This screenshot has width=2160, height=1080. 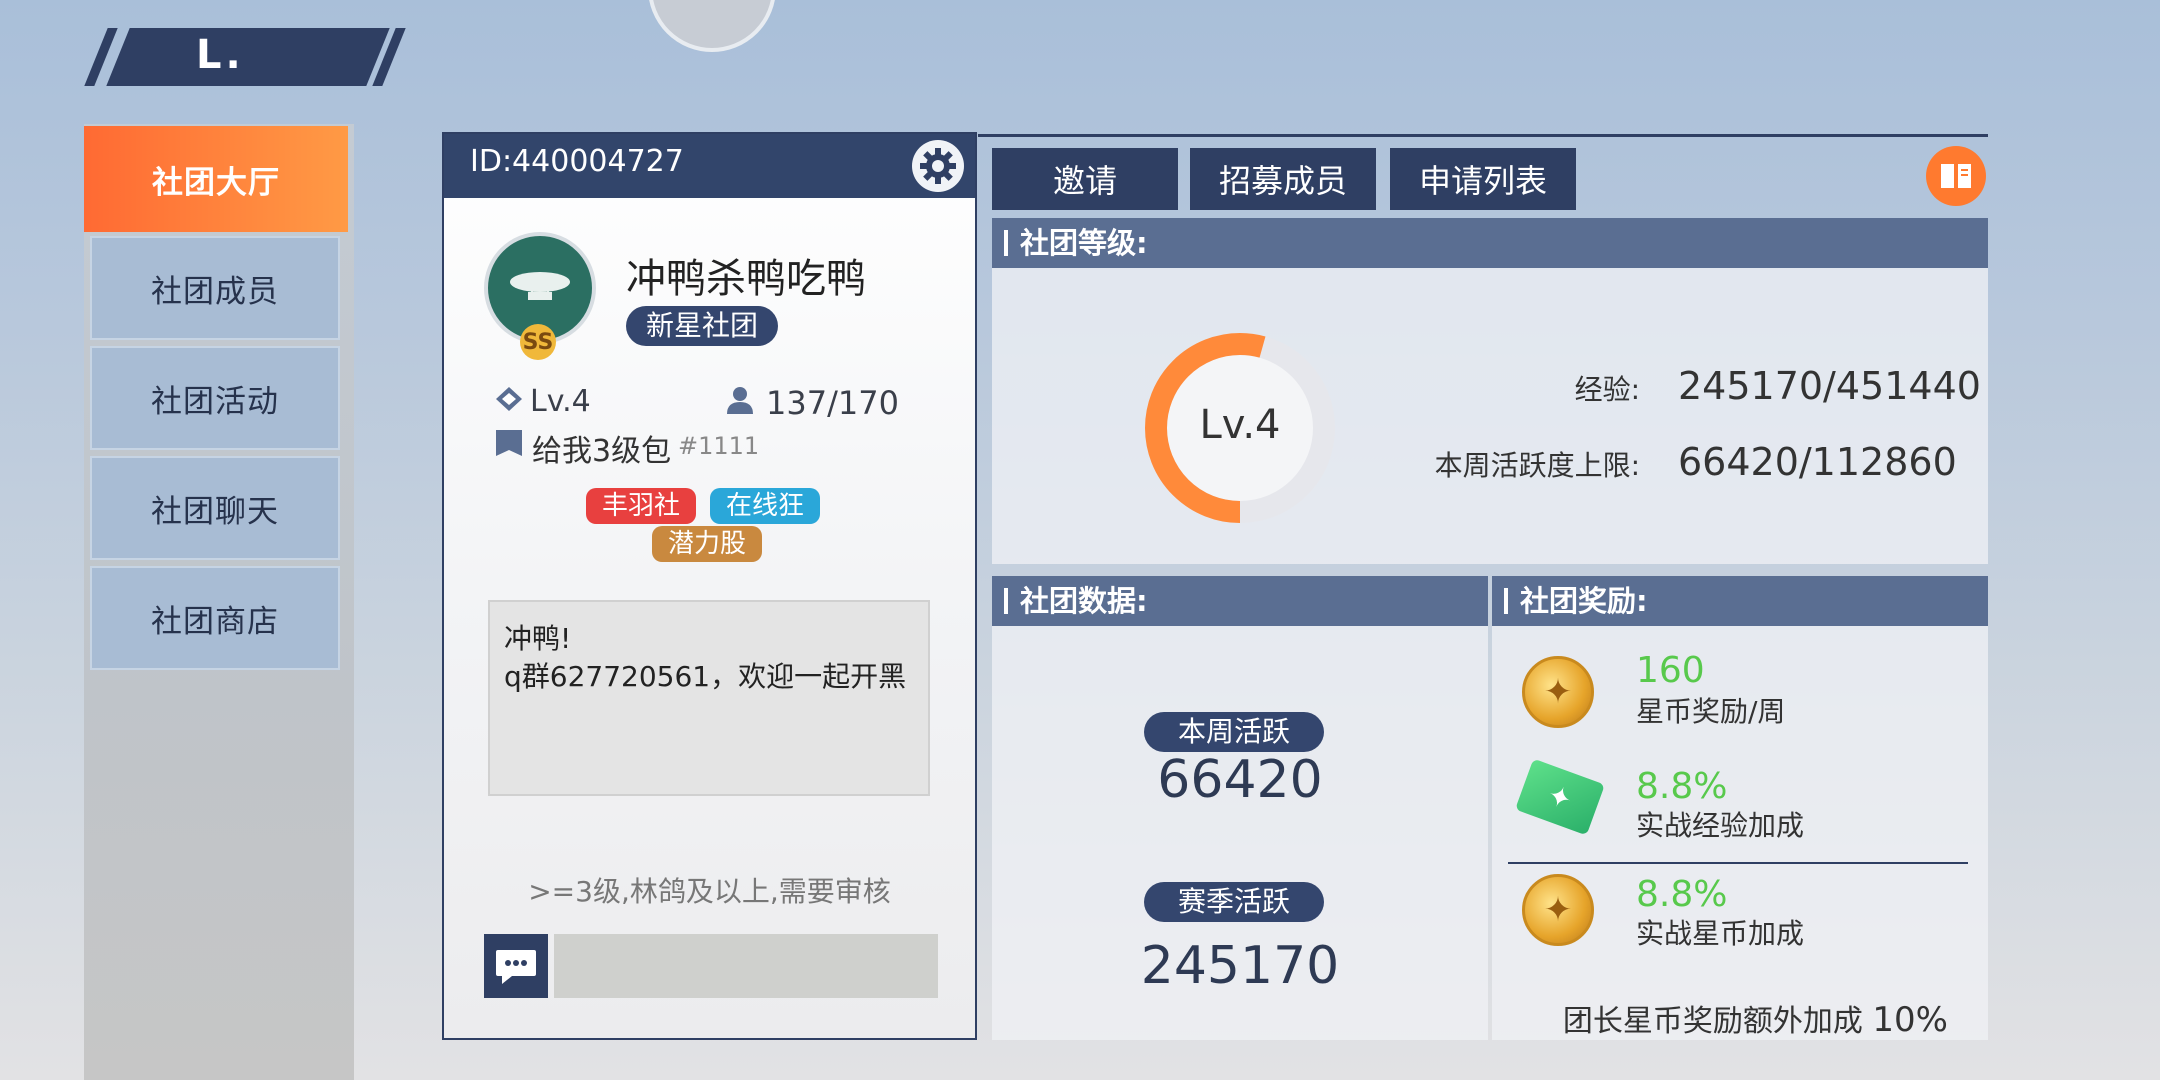 What do you see at coordinates (1720, 825) in the screenshot?
I see `reward-label: 实战经验加成` at bounding box center [1720, 825].